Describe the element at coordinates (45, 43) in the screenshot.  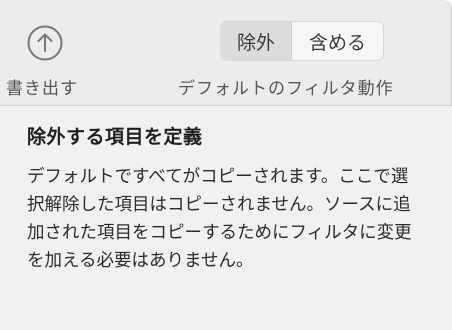
I see `arrow-up-circle-icon` at that location.